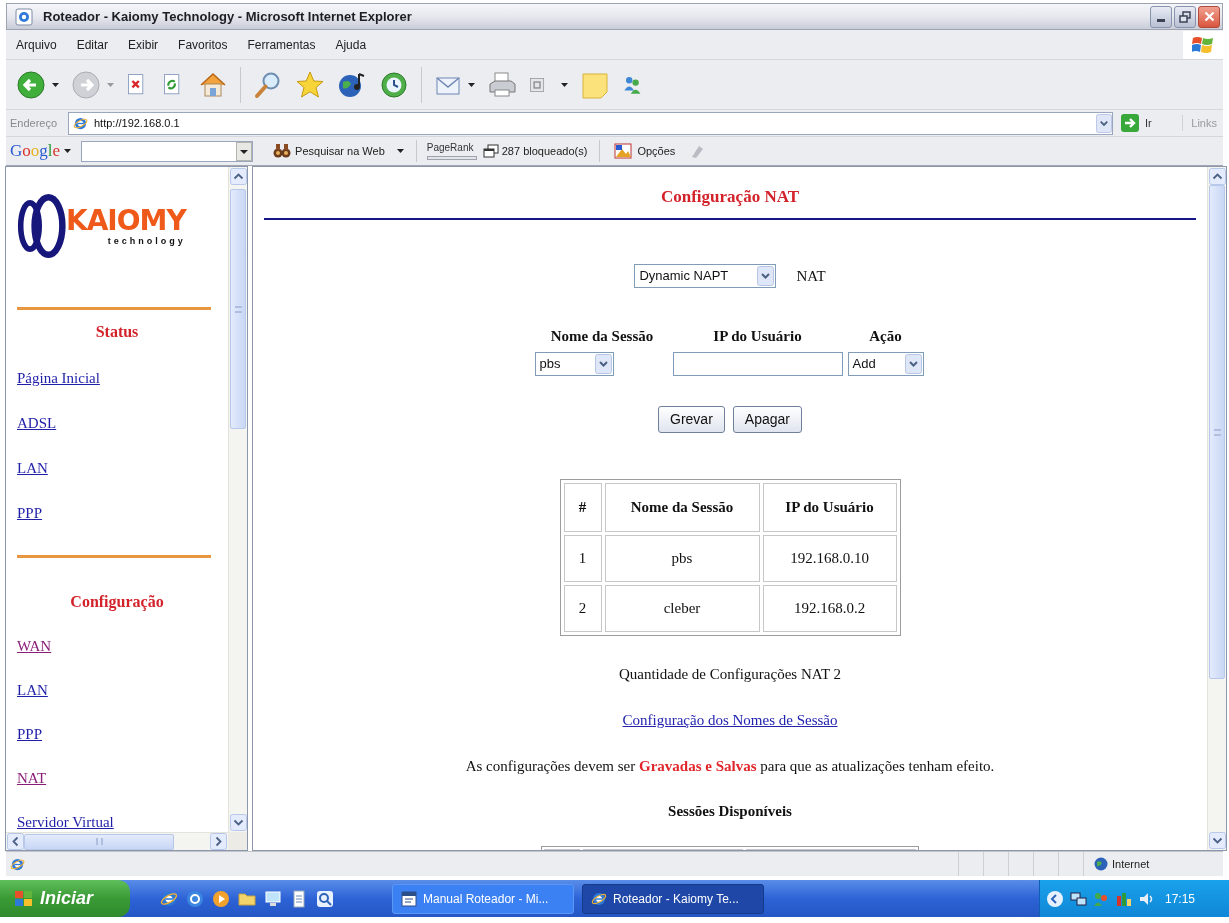 The image size is (1229, 923). I want to click on pagerank-button: PageRank, so click(451, 151).